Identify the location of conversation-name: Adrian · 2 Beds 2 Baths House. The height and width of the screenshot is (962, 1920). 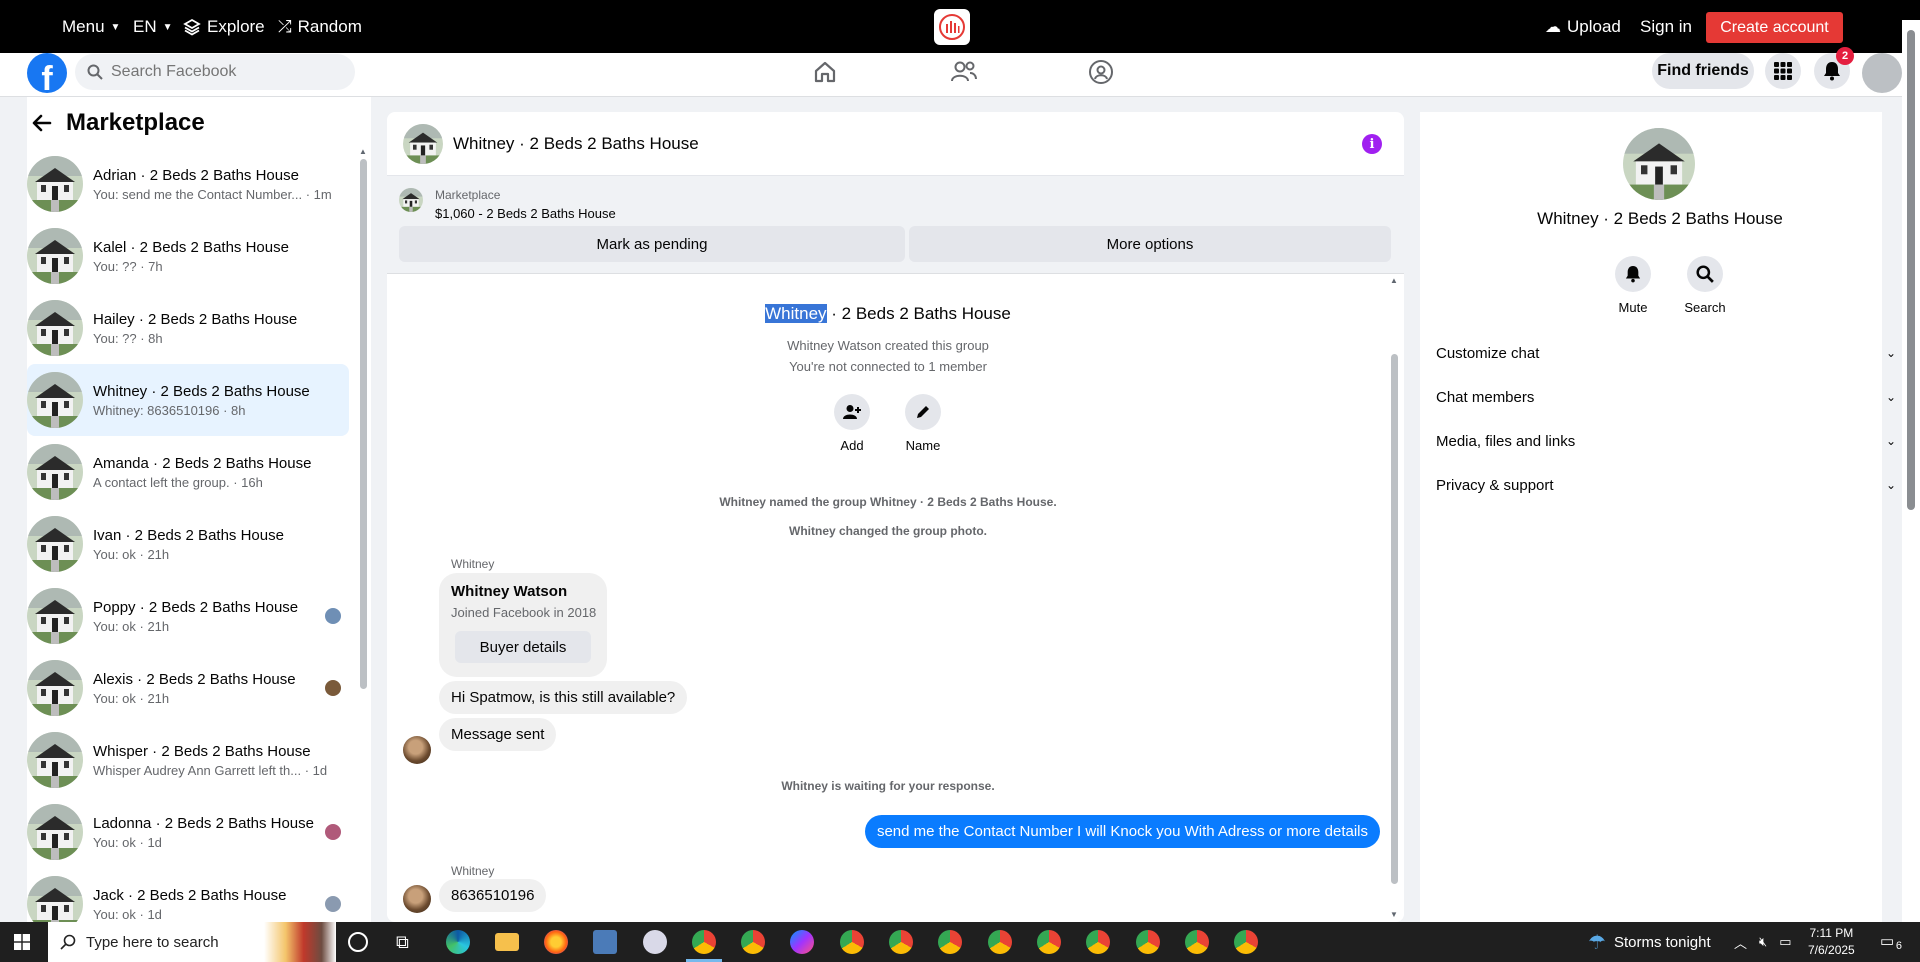
(196, 175).